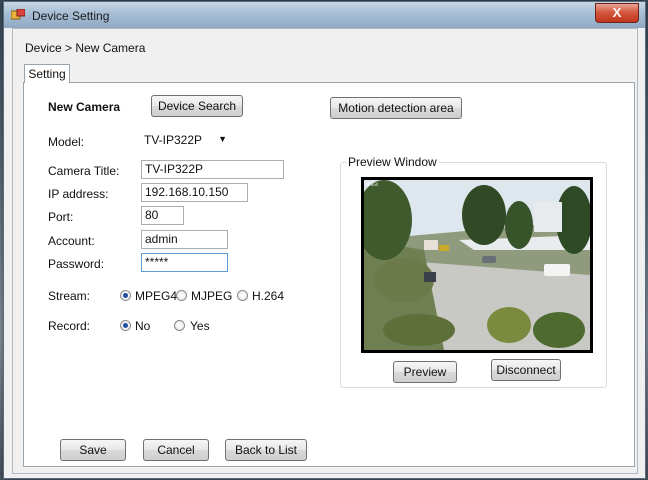 Image resolution: width=648 pixels, height=480 pixels. Describe the element at coordinates (179, 325) in the screenshot. I see `record-yes-radio` at that location.